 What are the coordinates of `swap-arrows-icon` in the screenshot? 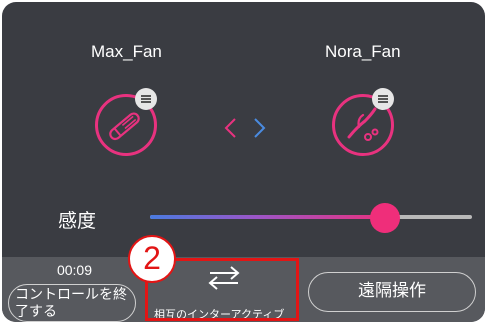 It's located at (224, 278).